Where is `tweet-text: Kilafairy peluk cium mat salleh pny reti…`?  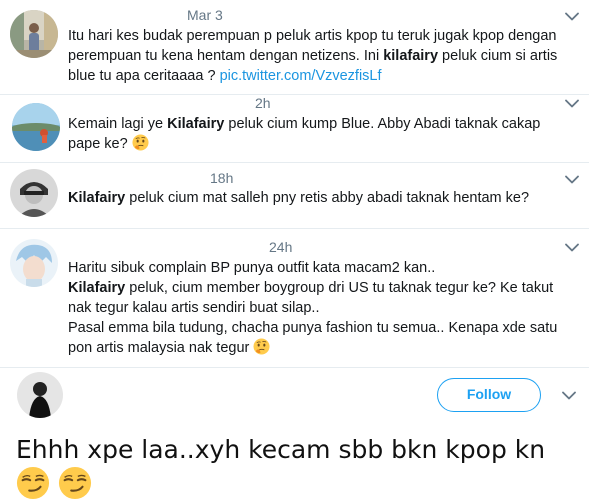
tweet-text: Kilafairy peluk cium mat salleh pny reti… is located at coordinates (320, 198).